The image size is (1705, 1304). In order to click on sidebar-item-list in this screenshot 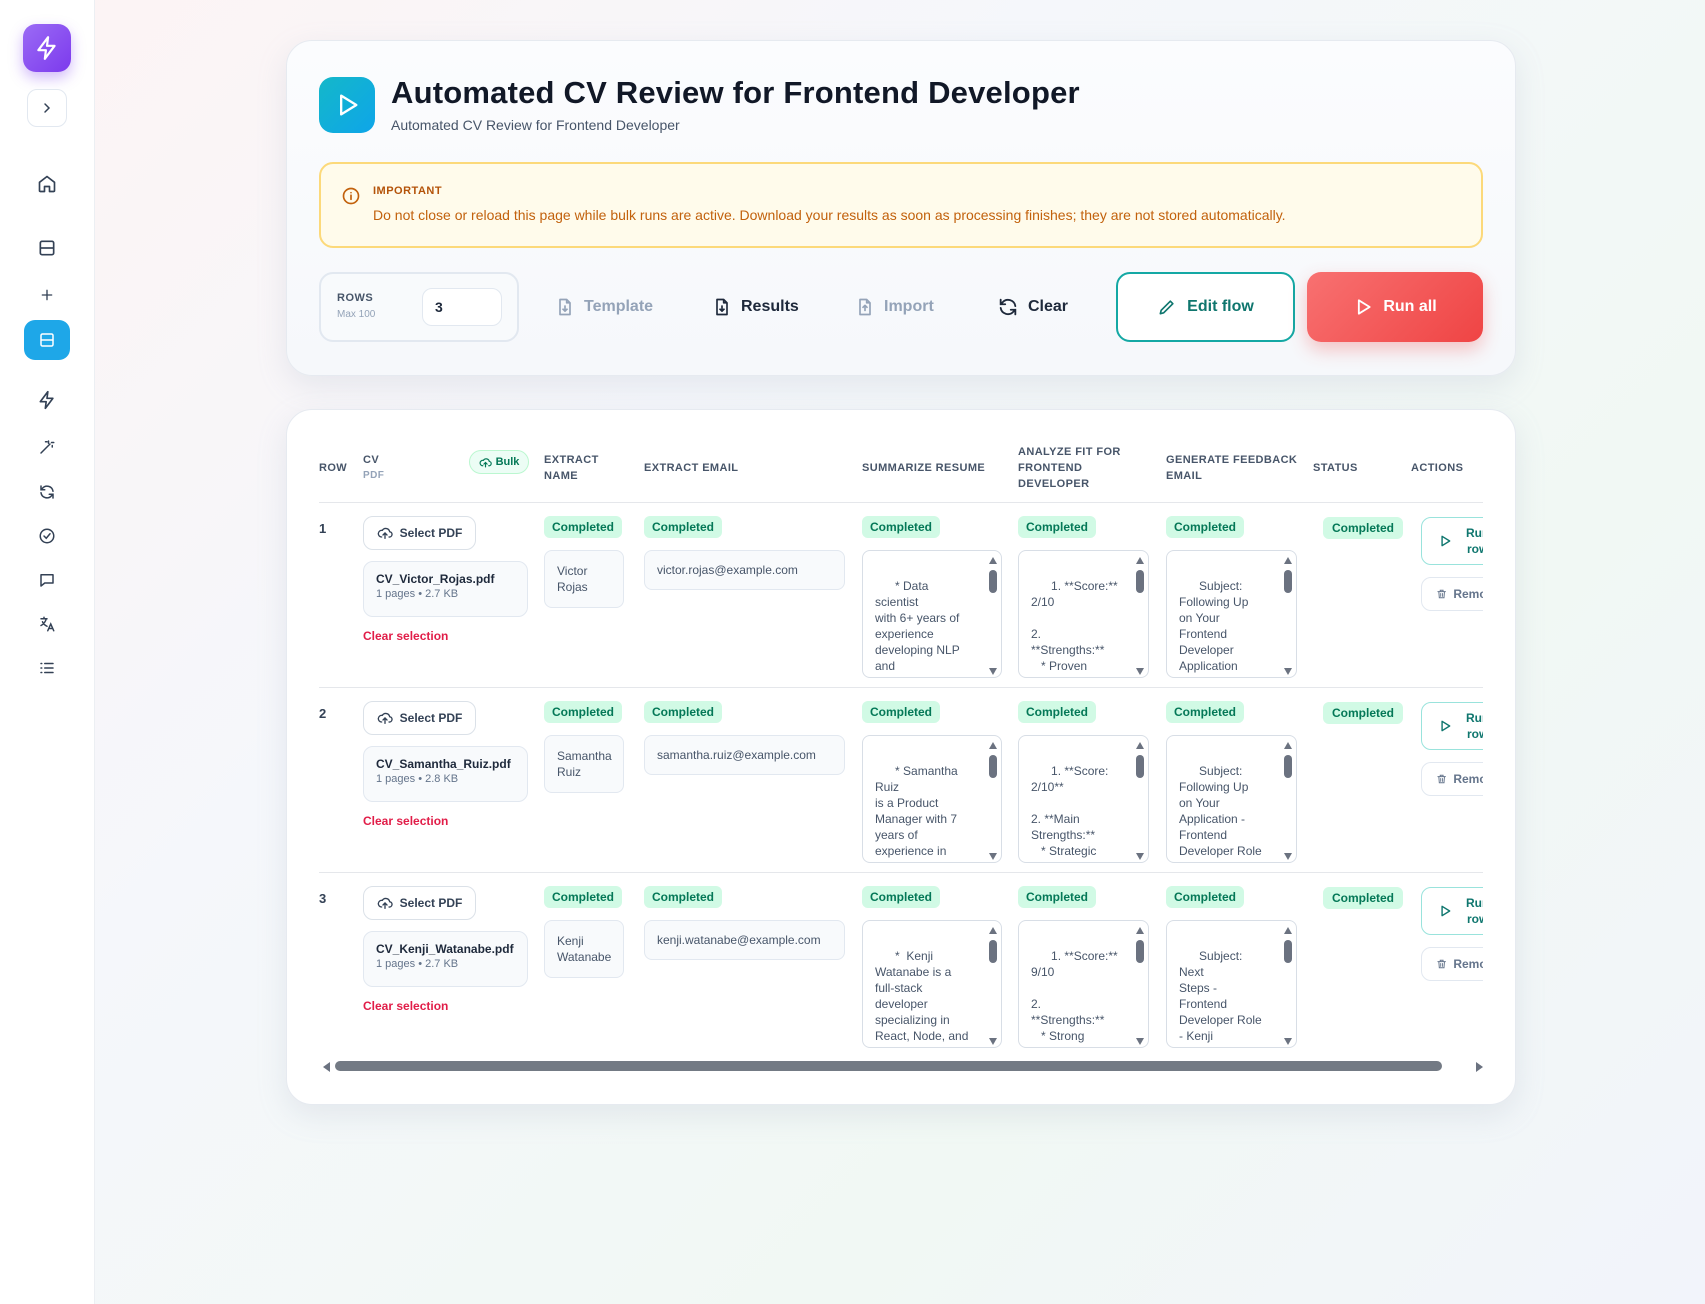, I will do `click(47, 668)`.